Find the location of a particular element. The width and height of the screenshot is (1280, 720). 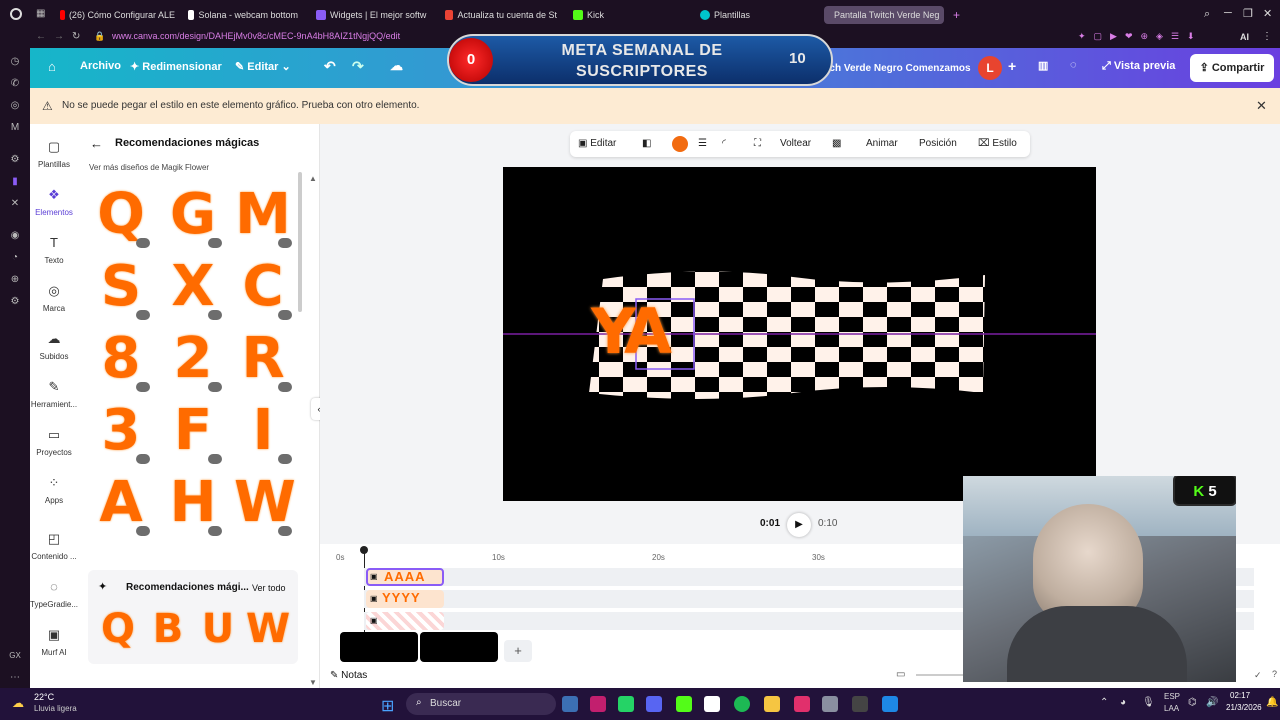

tray-app-icon: ◕ is located at coordinates (1123, 702).